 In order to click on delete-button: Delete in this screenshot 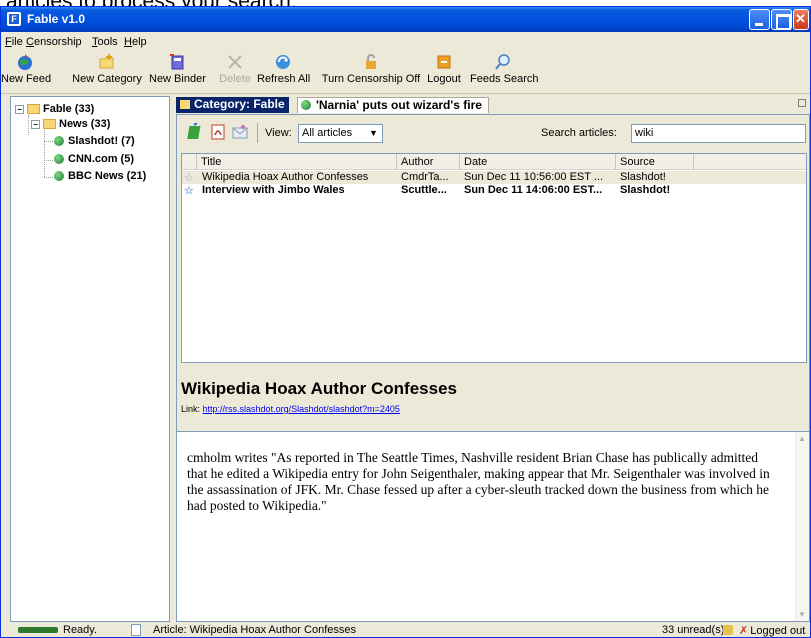, I will do `click(235, 69)`.